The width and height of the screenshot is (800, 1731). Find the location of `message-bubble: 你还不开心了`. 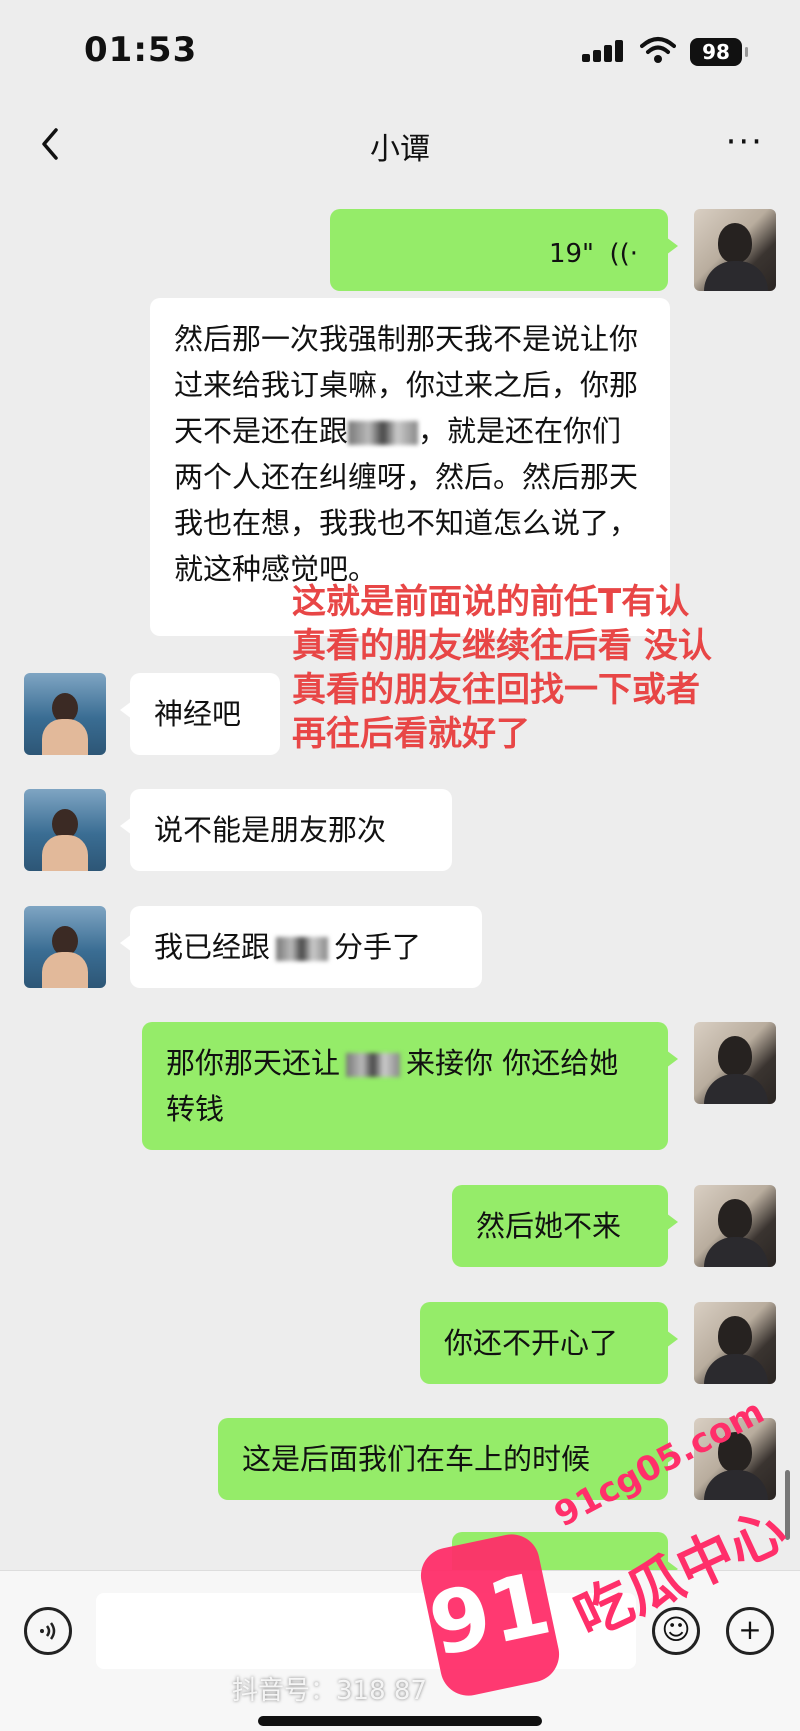

message-bubble: 你还不开心了 is located at coordinates (549, 1343).